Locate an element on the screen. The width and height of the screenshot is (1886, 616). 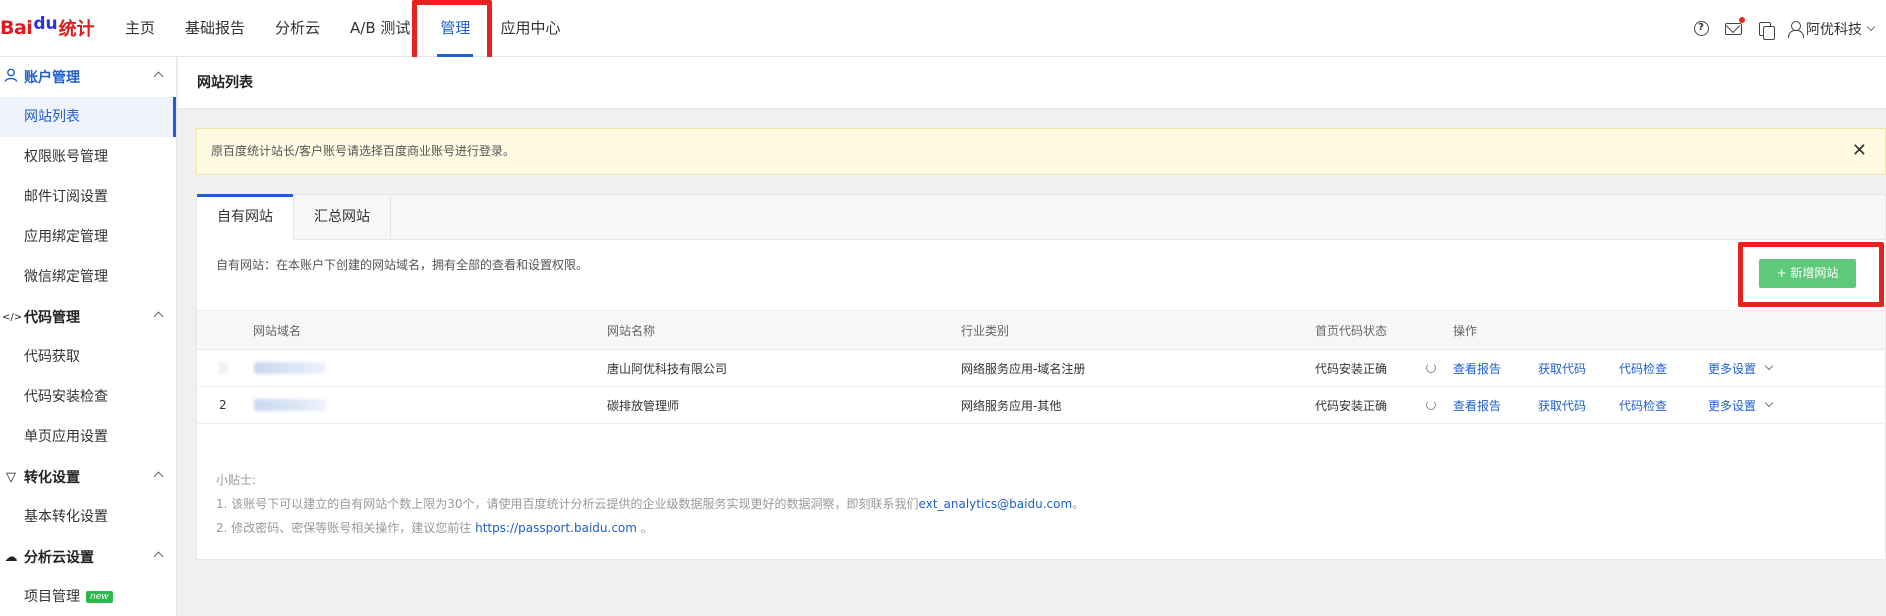
sidebar-group-code: </> 代码管理 is located at coordinates (88, 317).